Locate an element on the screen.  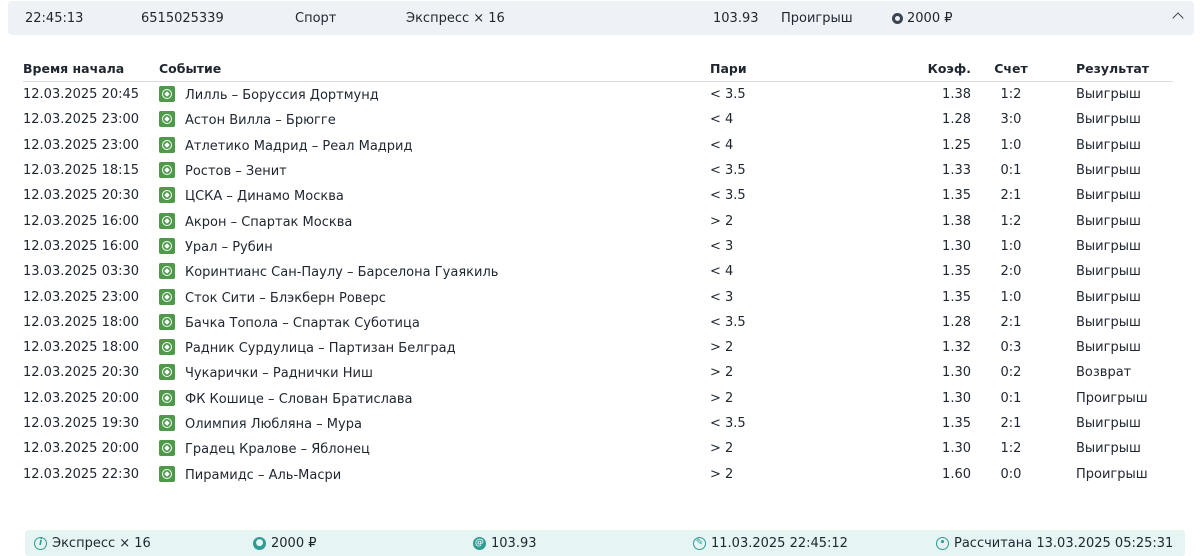
cell-coef-text: 1.32 is located at coordinates (956, 348).